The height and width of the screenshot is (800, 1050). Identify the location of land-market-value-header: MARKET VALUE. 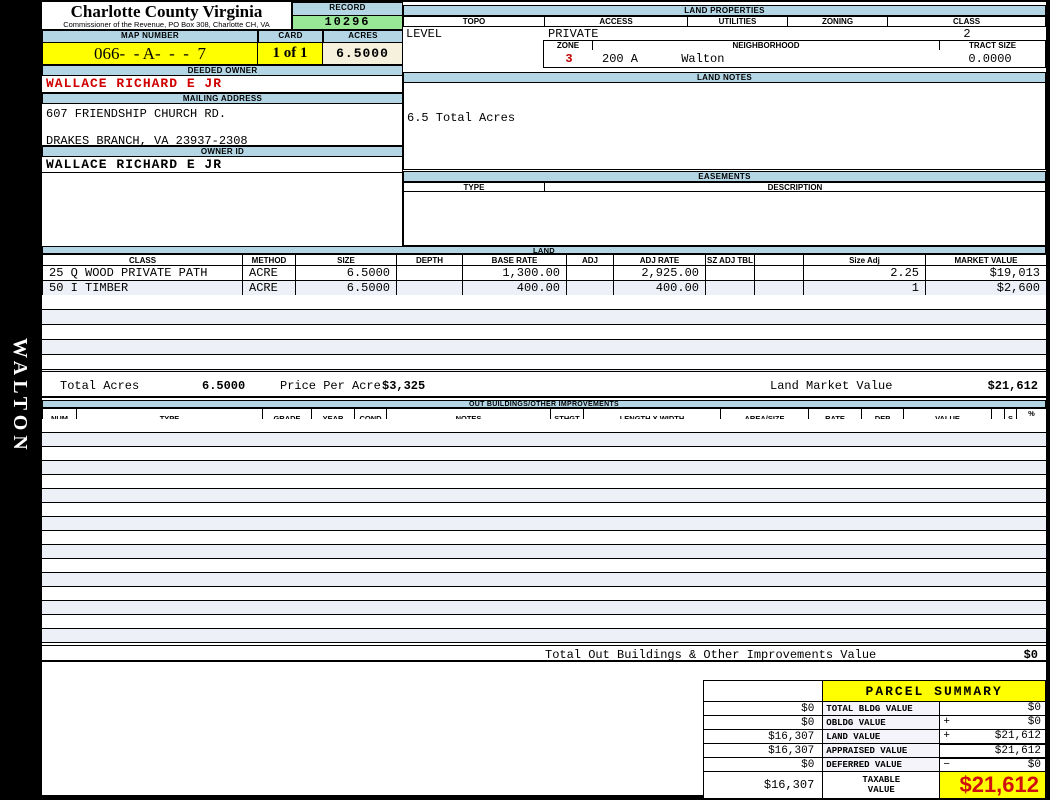
(986, 260).